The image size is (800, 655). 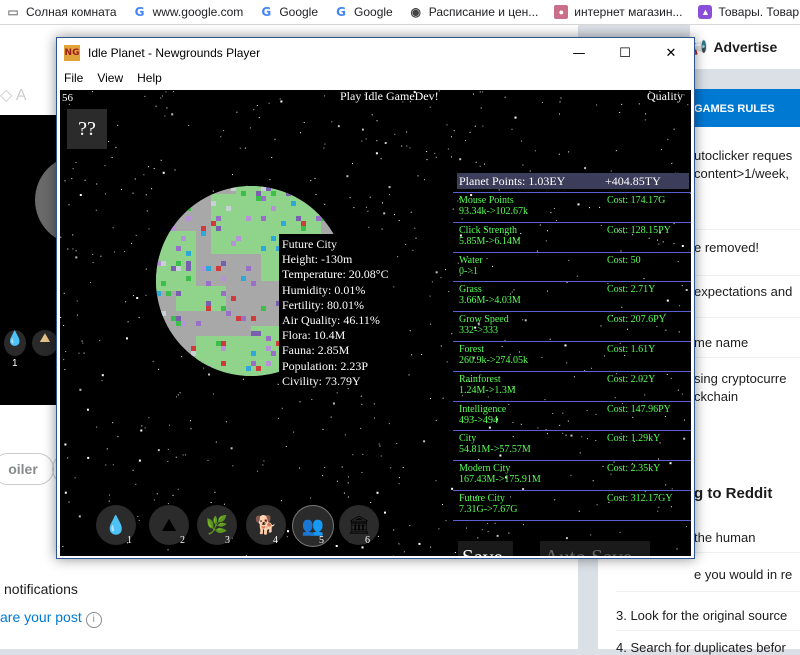 I want to click on planet-points: Planet Points: 1.03EY, so click(x=512, y=181).